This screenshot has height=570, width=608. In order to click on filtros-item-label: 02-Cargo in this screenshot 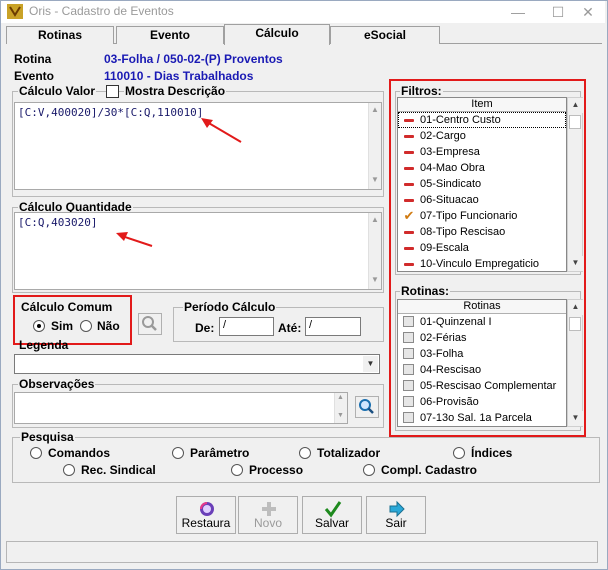, I will do `click(443, 136)`.